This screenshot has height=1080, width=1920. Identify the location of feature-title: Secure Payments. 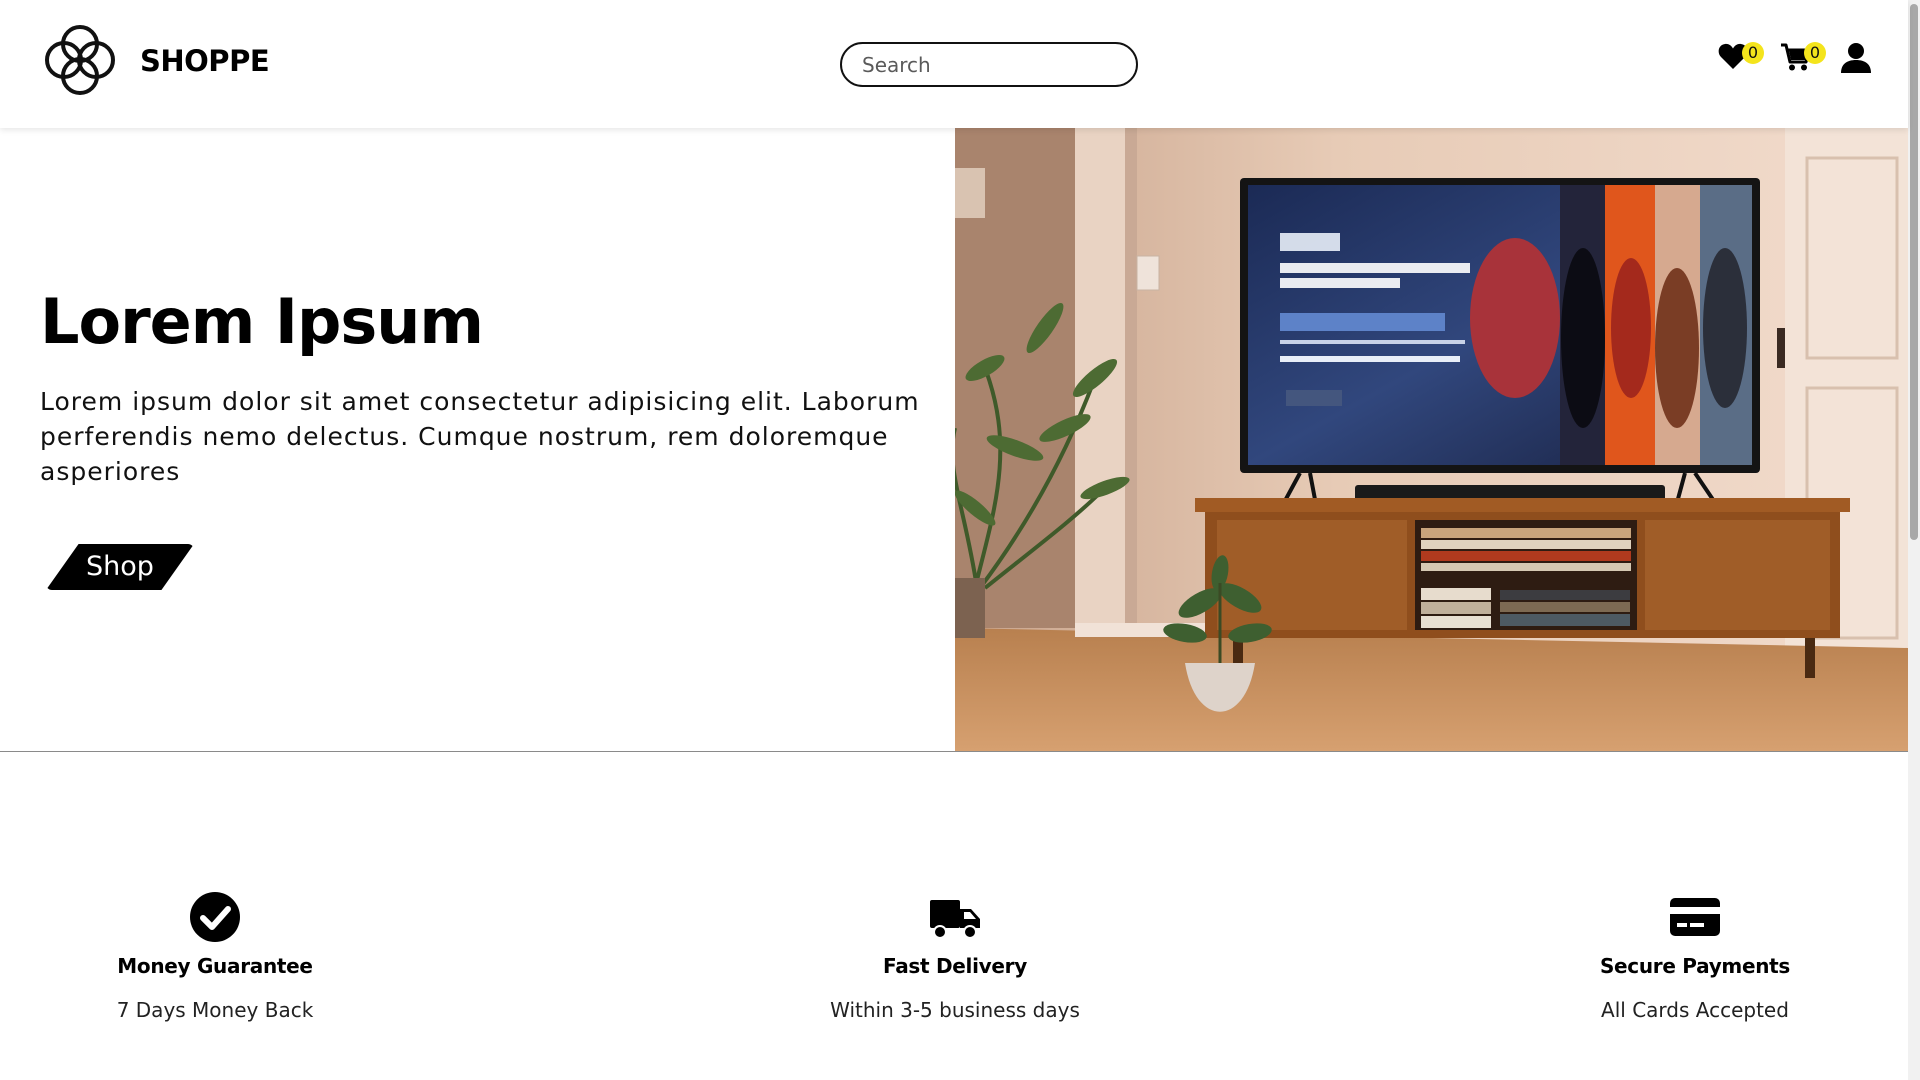
(1695, 966).